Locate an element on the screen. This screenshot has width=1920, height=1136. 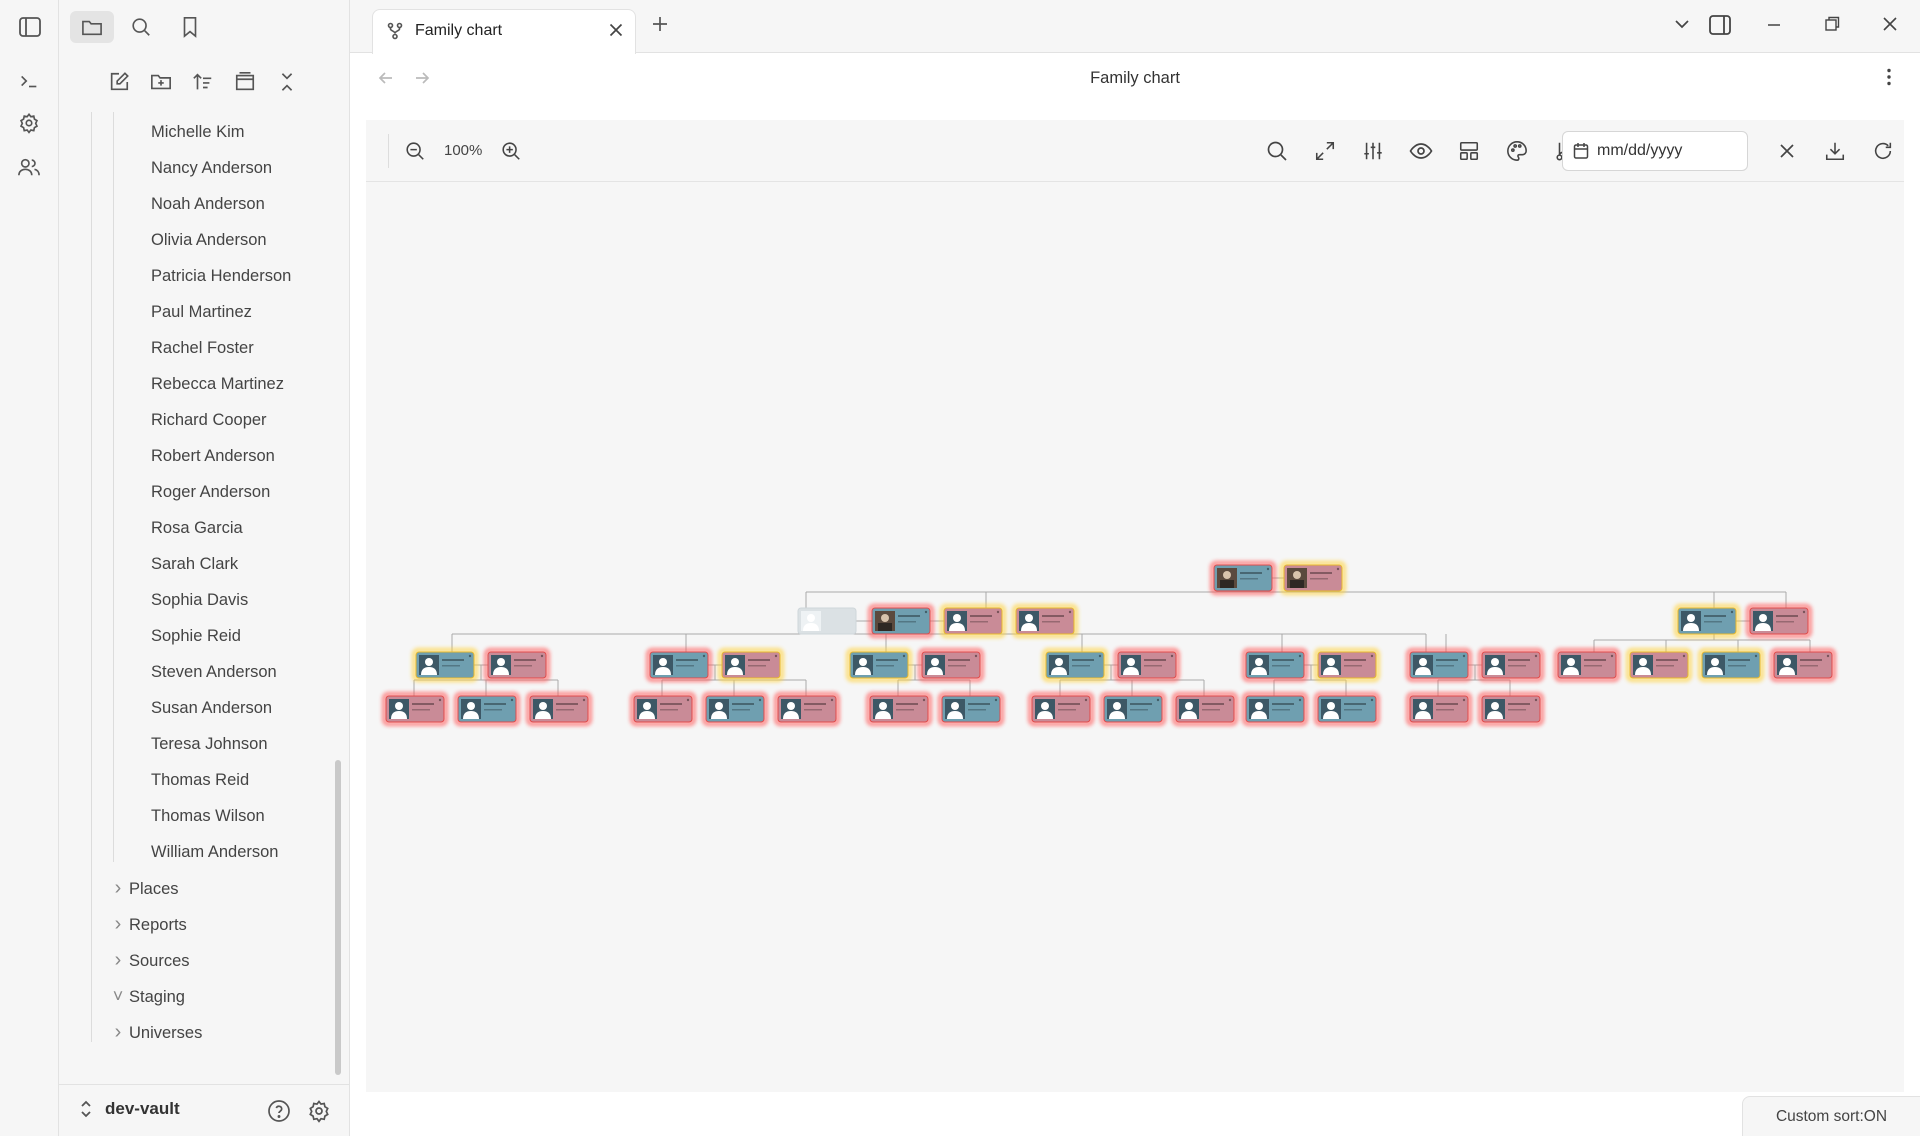
tab-family-chart: Family chart is located at coordinates (504, 31).